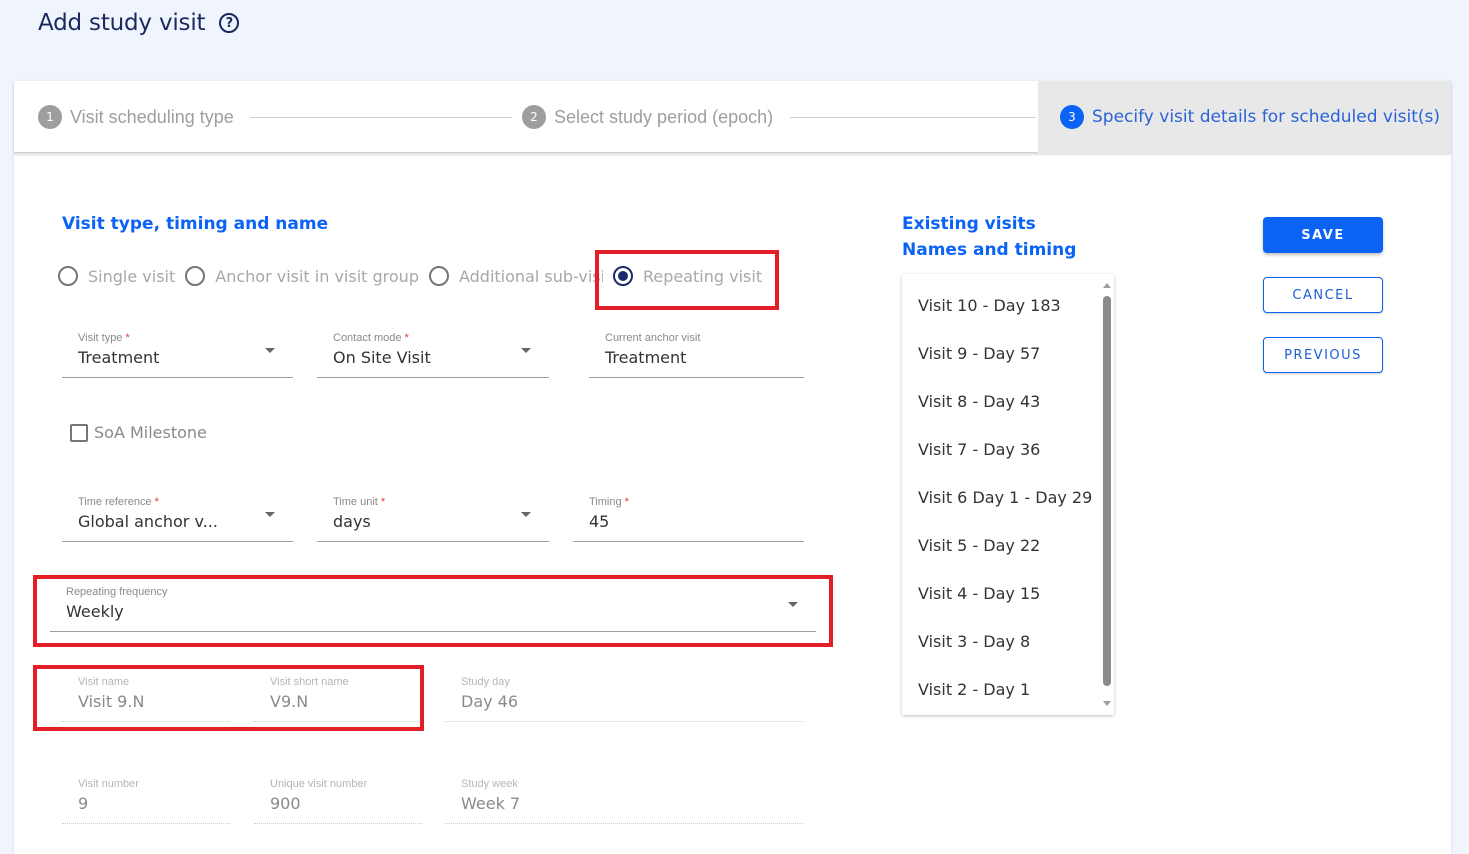  I want to click on study-week-field: Study week Week 7, so click(624, 800).